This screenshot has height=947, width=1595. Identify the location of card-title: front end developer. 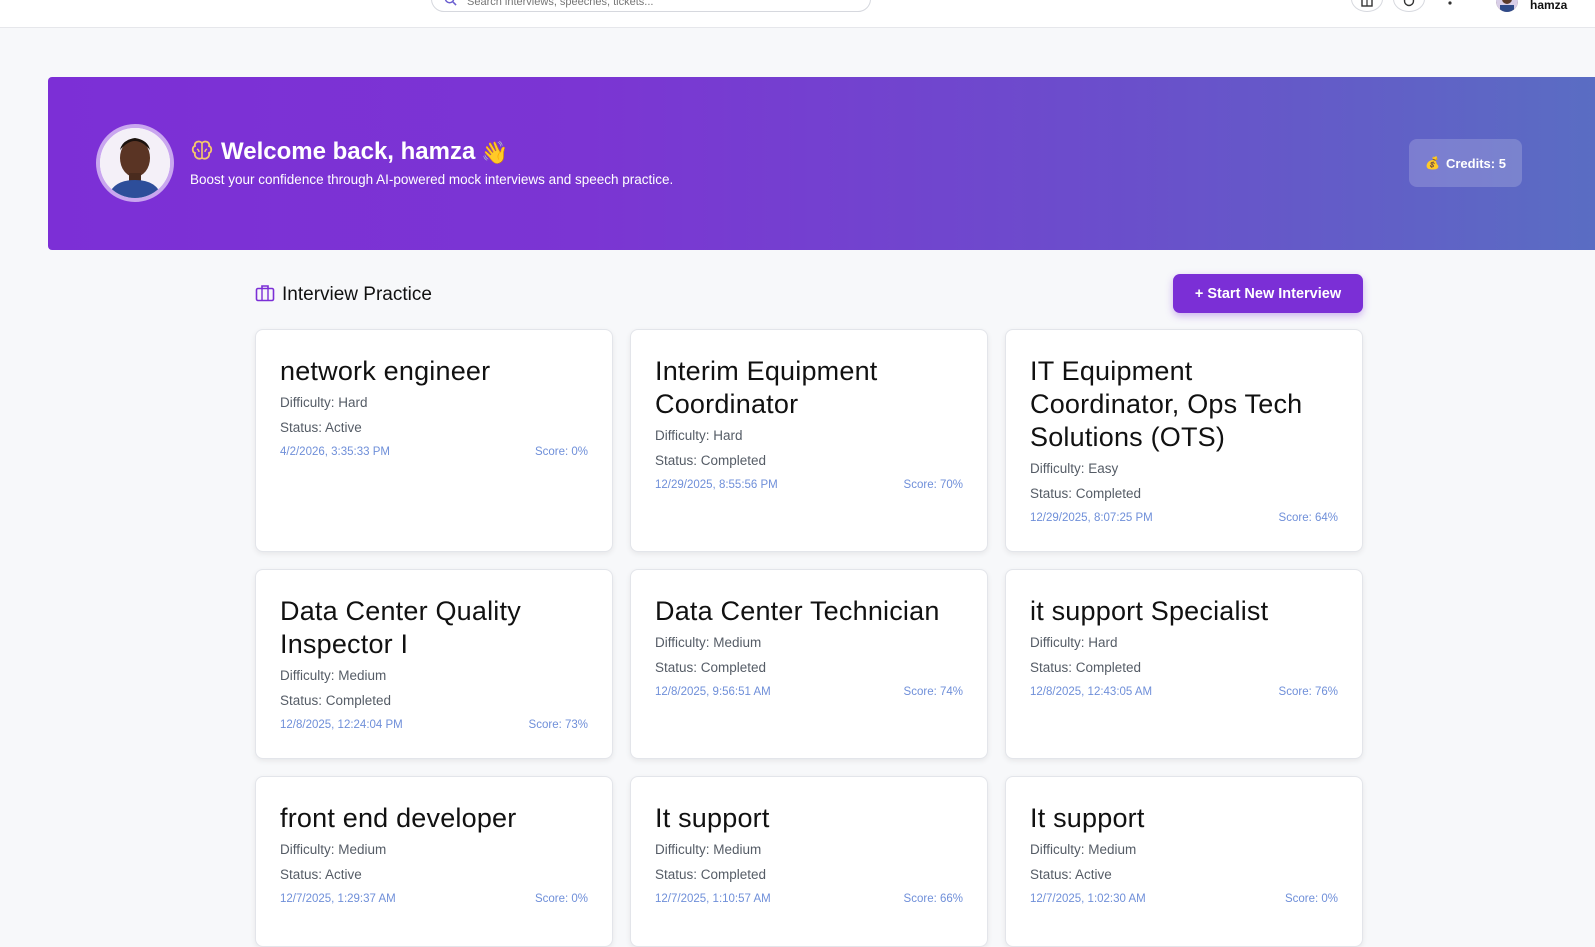
(398, 818).